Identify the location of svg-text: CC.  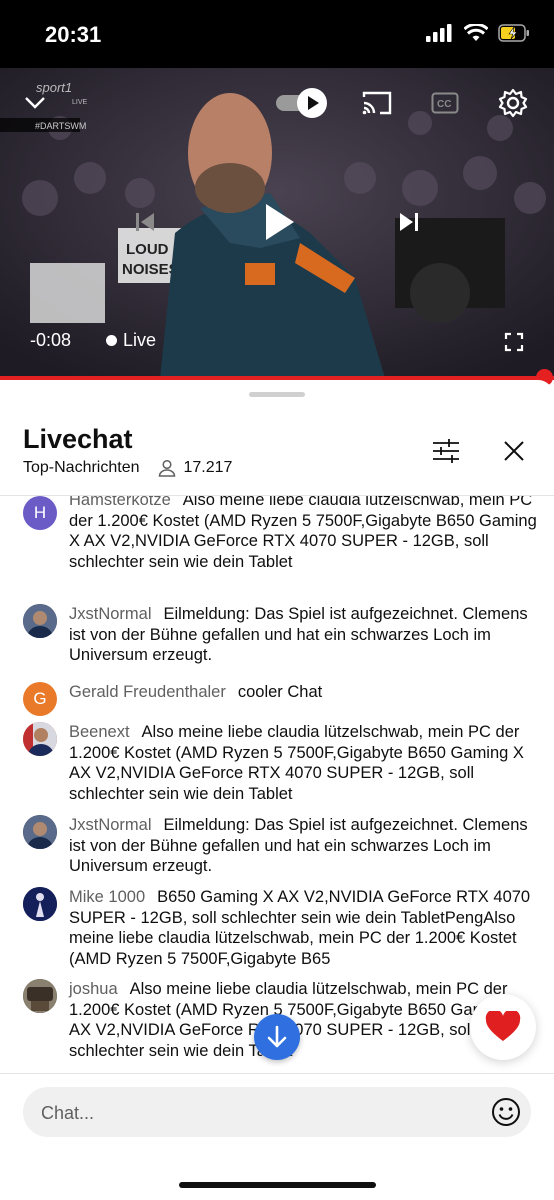
(444, 104).